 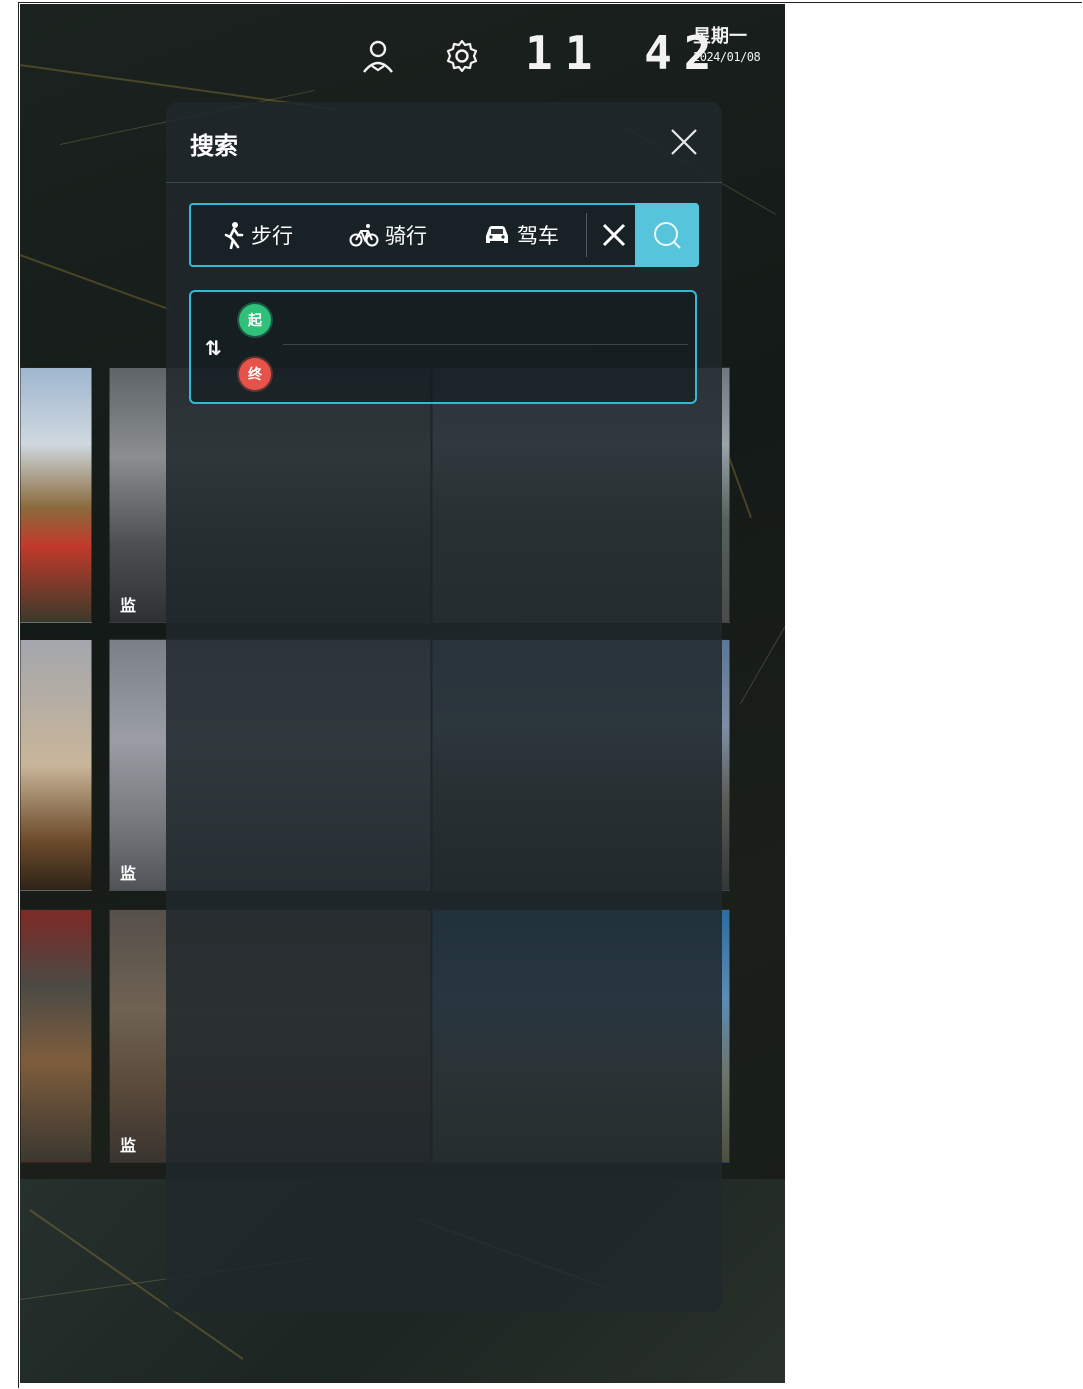 What do you see at coordinates (234, 235) in the screenshot?
I see `walk-icon` at bounding box center [234, 235].